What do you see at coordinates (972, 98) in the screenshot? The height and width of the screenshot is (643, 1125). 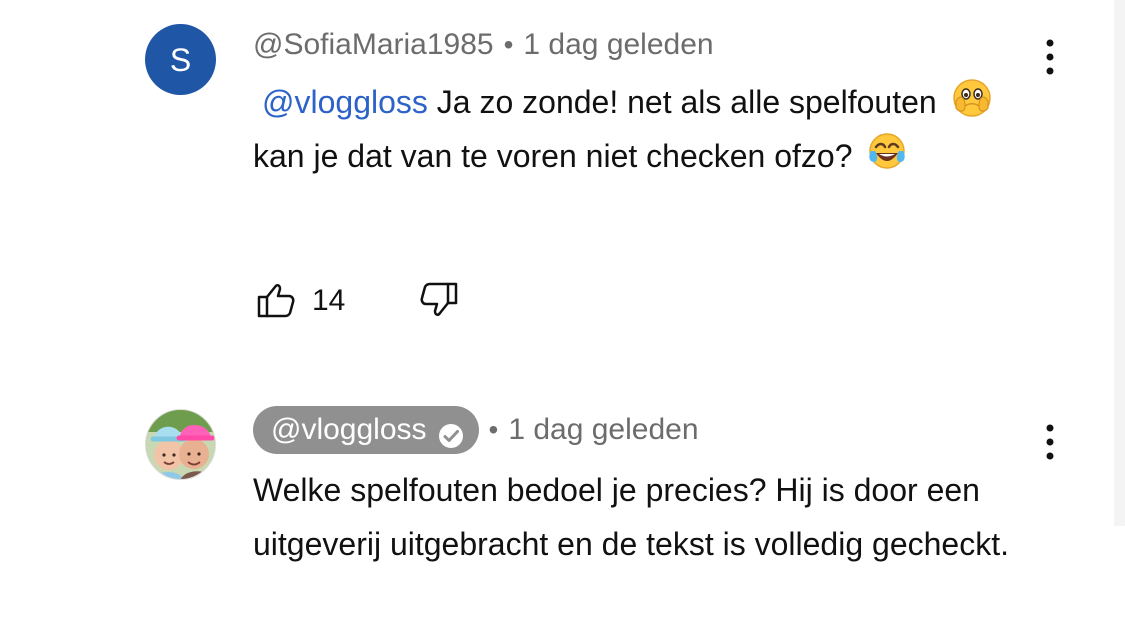 I see `face-with-open-eyes-and-hand-over-mouth-icon` at bounding box center [972, 98].